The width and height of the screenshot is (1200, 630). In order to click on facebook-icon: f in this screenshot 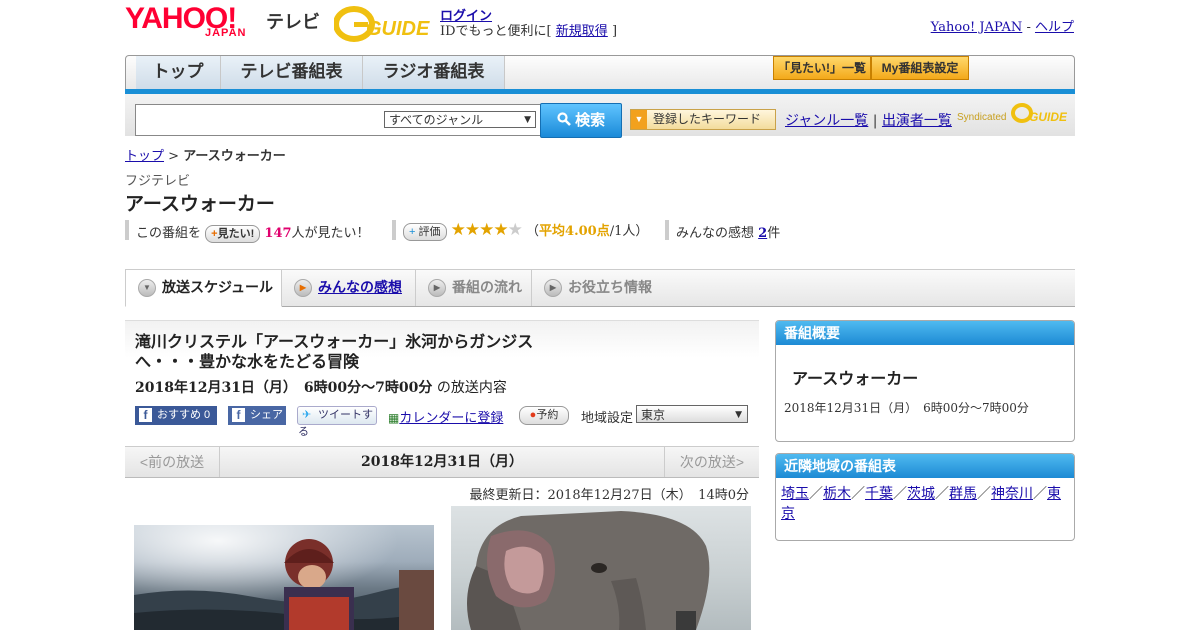, I will do `click(145, 415)`.